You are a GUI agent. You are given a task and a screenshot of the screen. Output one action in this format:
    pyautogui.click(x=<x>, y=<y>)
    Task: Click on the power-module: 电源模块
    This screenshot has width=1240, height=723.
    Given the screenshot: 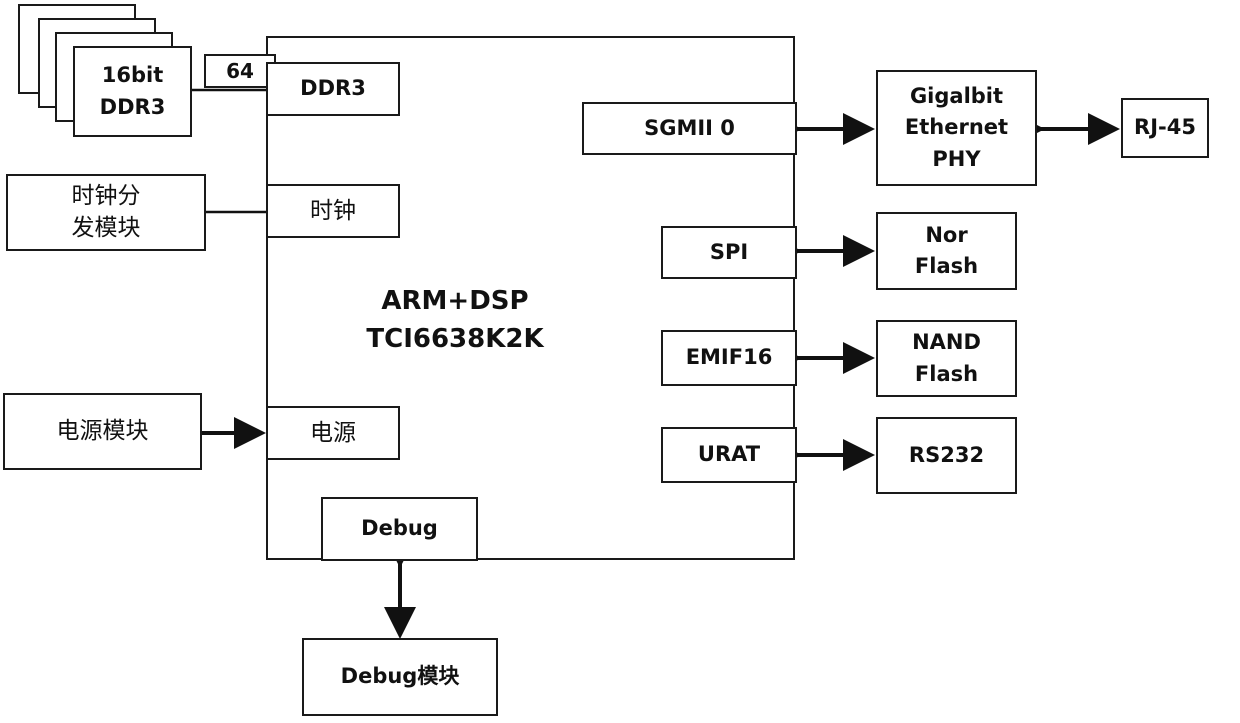 What is the action you would take?
    pyautogui.click(x=102, y=431)
    